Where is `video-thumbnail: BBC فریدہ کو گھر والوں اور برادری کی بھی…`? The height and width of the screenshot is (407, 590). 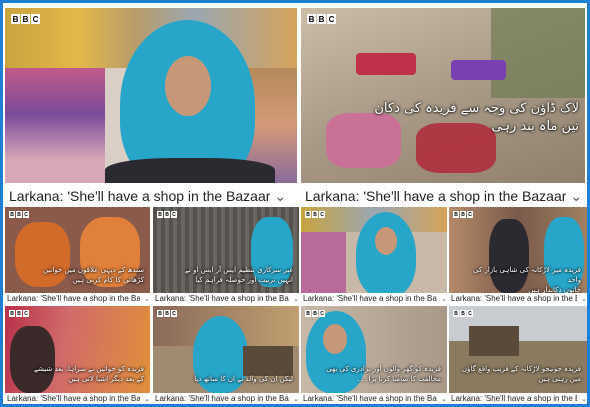
video-thumbnail: BBC فریدہ کو گھر والوں اور برادری کی بھی… is located at coordinates (374, 349).